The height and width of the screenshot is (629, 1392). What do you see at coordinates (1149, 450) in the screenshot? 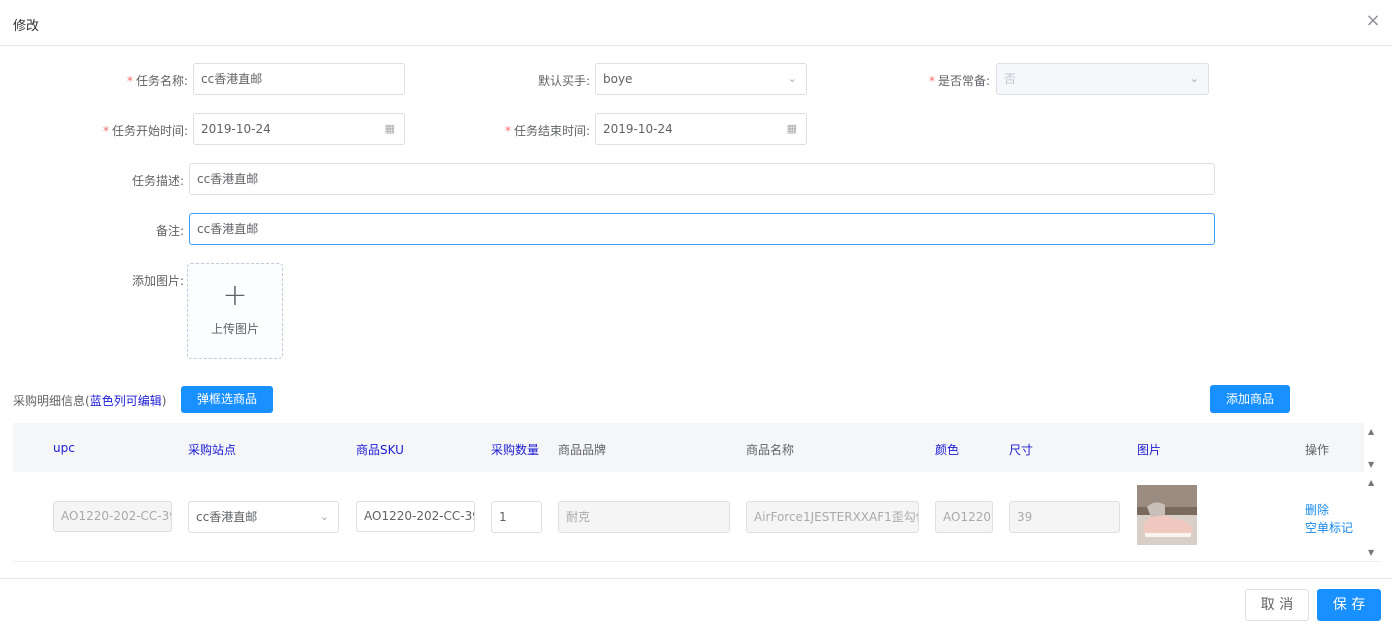
I see `col-image: 图片` at bounding box center [1149, 450].